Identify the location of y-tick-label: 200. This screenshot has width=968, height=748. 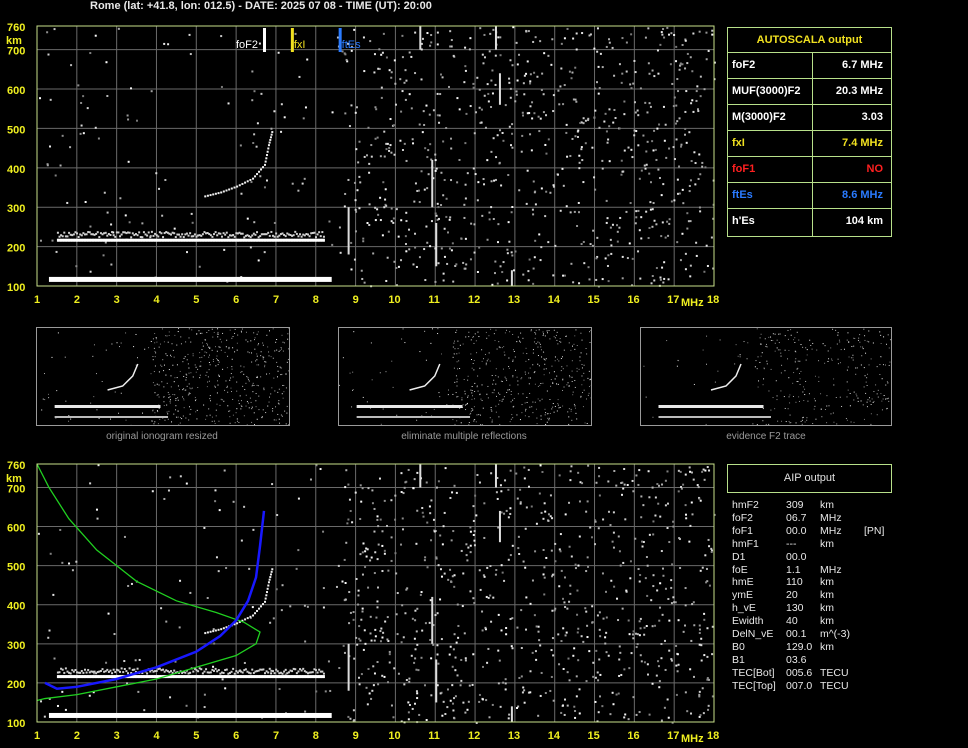
(16, 249).